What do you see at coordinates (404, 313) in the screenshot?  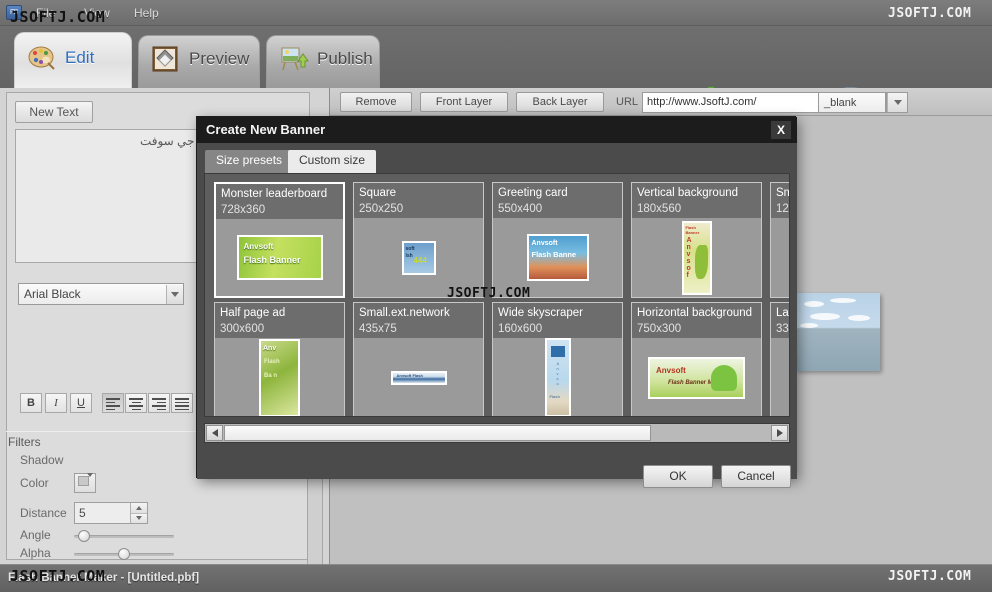 I see `preset-name: Small.ext.network` at bounding box center [404, 313].